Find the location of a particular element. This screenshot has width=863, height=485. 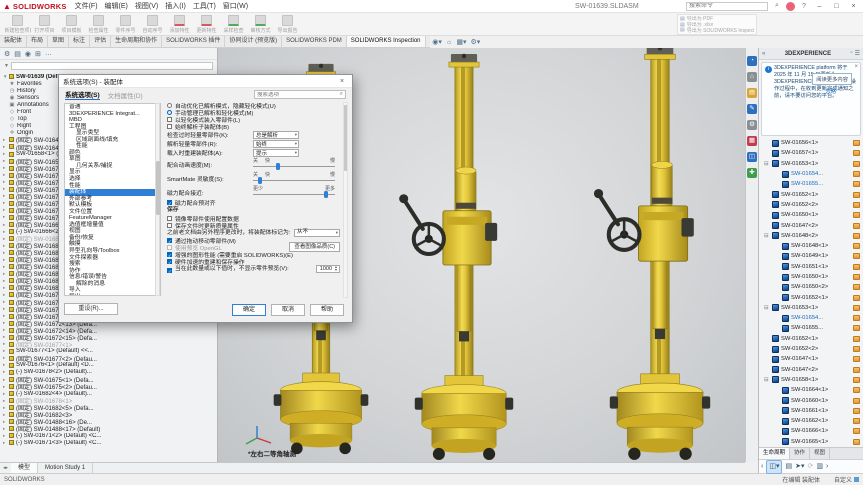

command-tab: SOLIDWORKS 插件 is located at coordinates (194, 41).